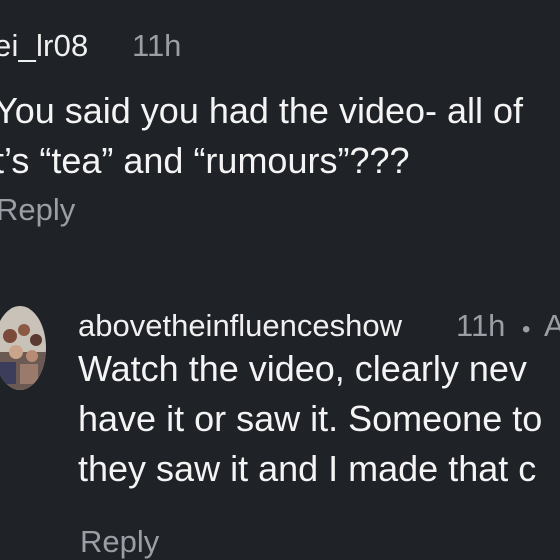  Describe the element at coordinates (23, 348) in the screenshot. I see `avatar-photo-icon` at that location.